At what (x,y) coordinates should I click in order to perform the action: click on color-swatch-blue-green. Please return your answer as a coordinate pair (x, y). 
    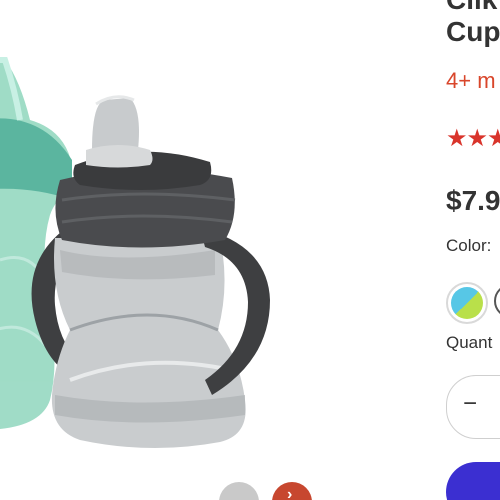
    Looking at the image, I should click on (467, 303).